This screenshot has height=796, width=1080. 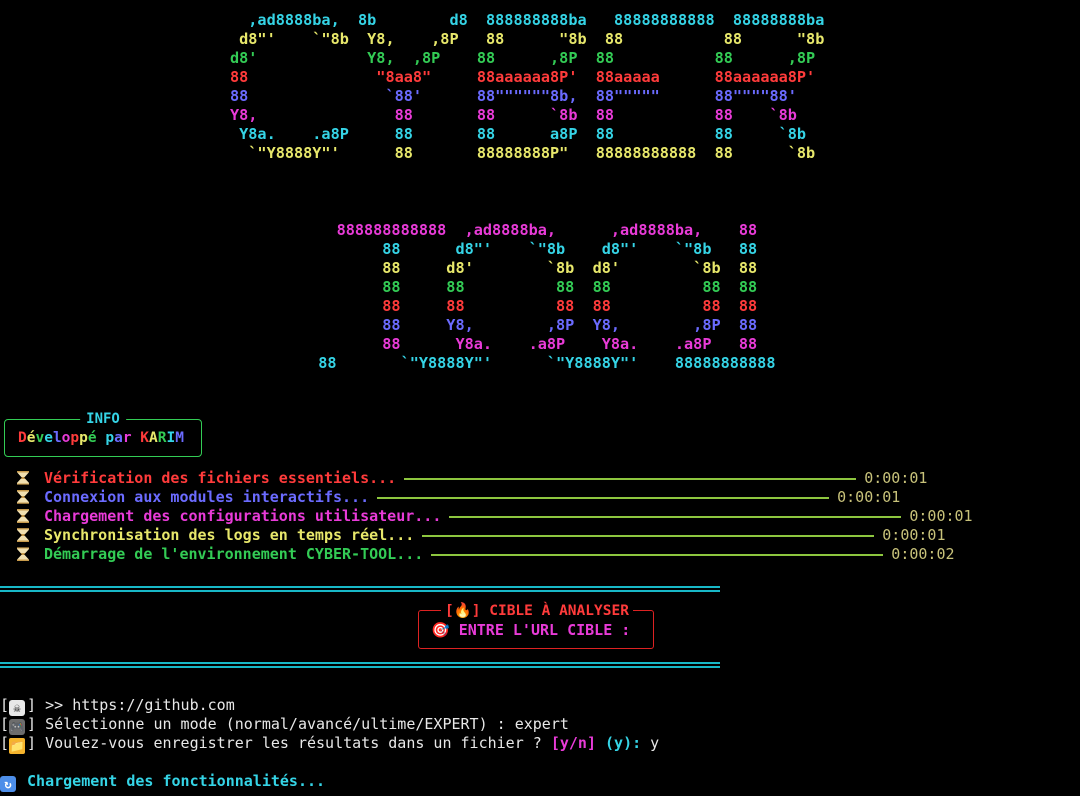 I want to click on tool-ascii-line: 88 `"Y8888Y"' `"Y8888Y"' 88888888888, so click(x=538, y=363).